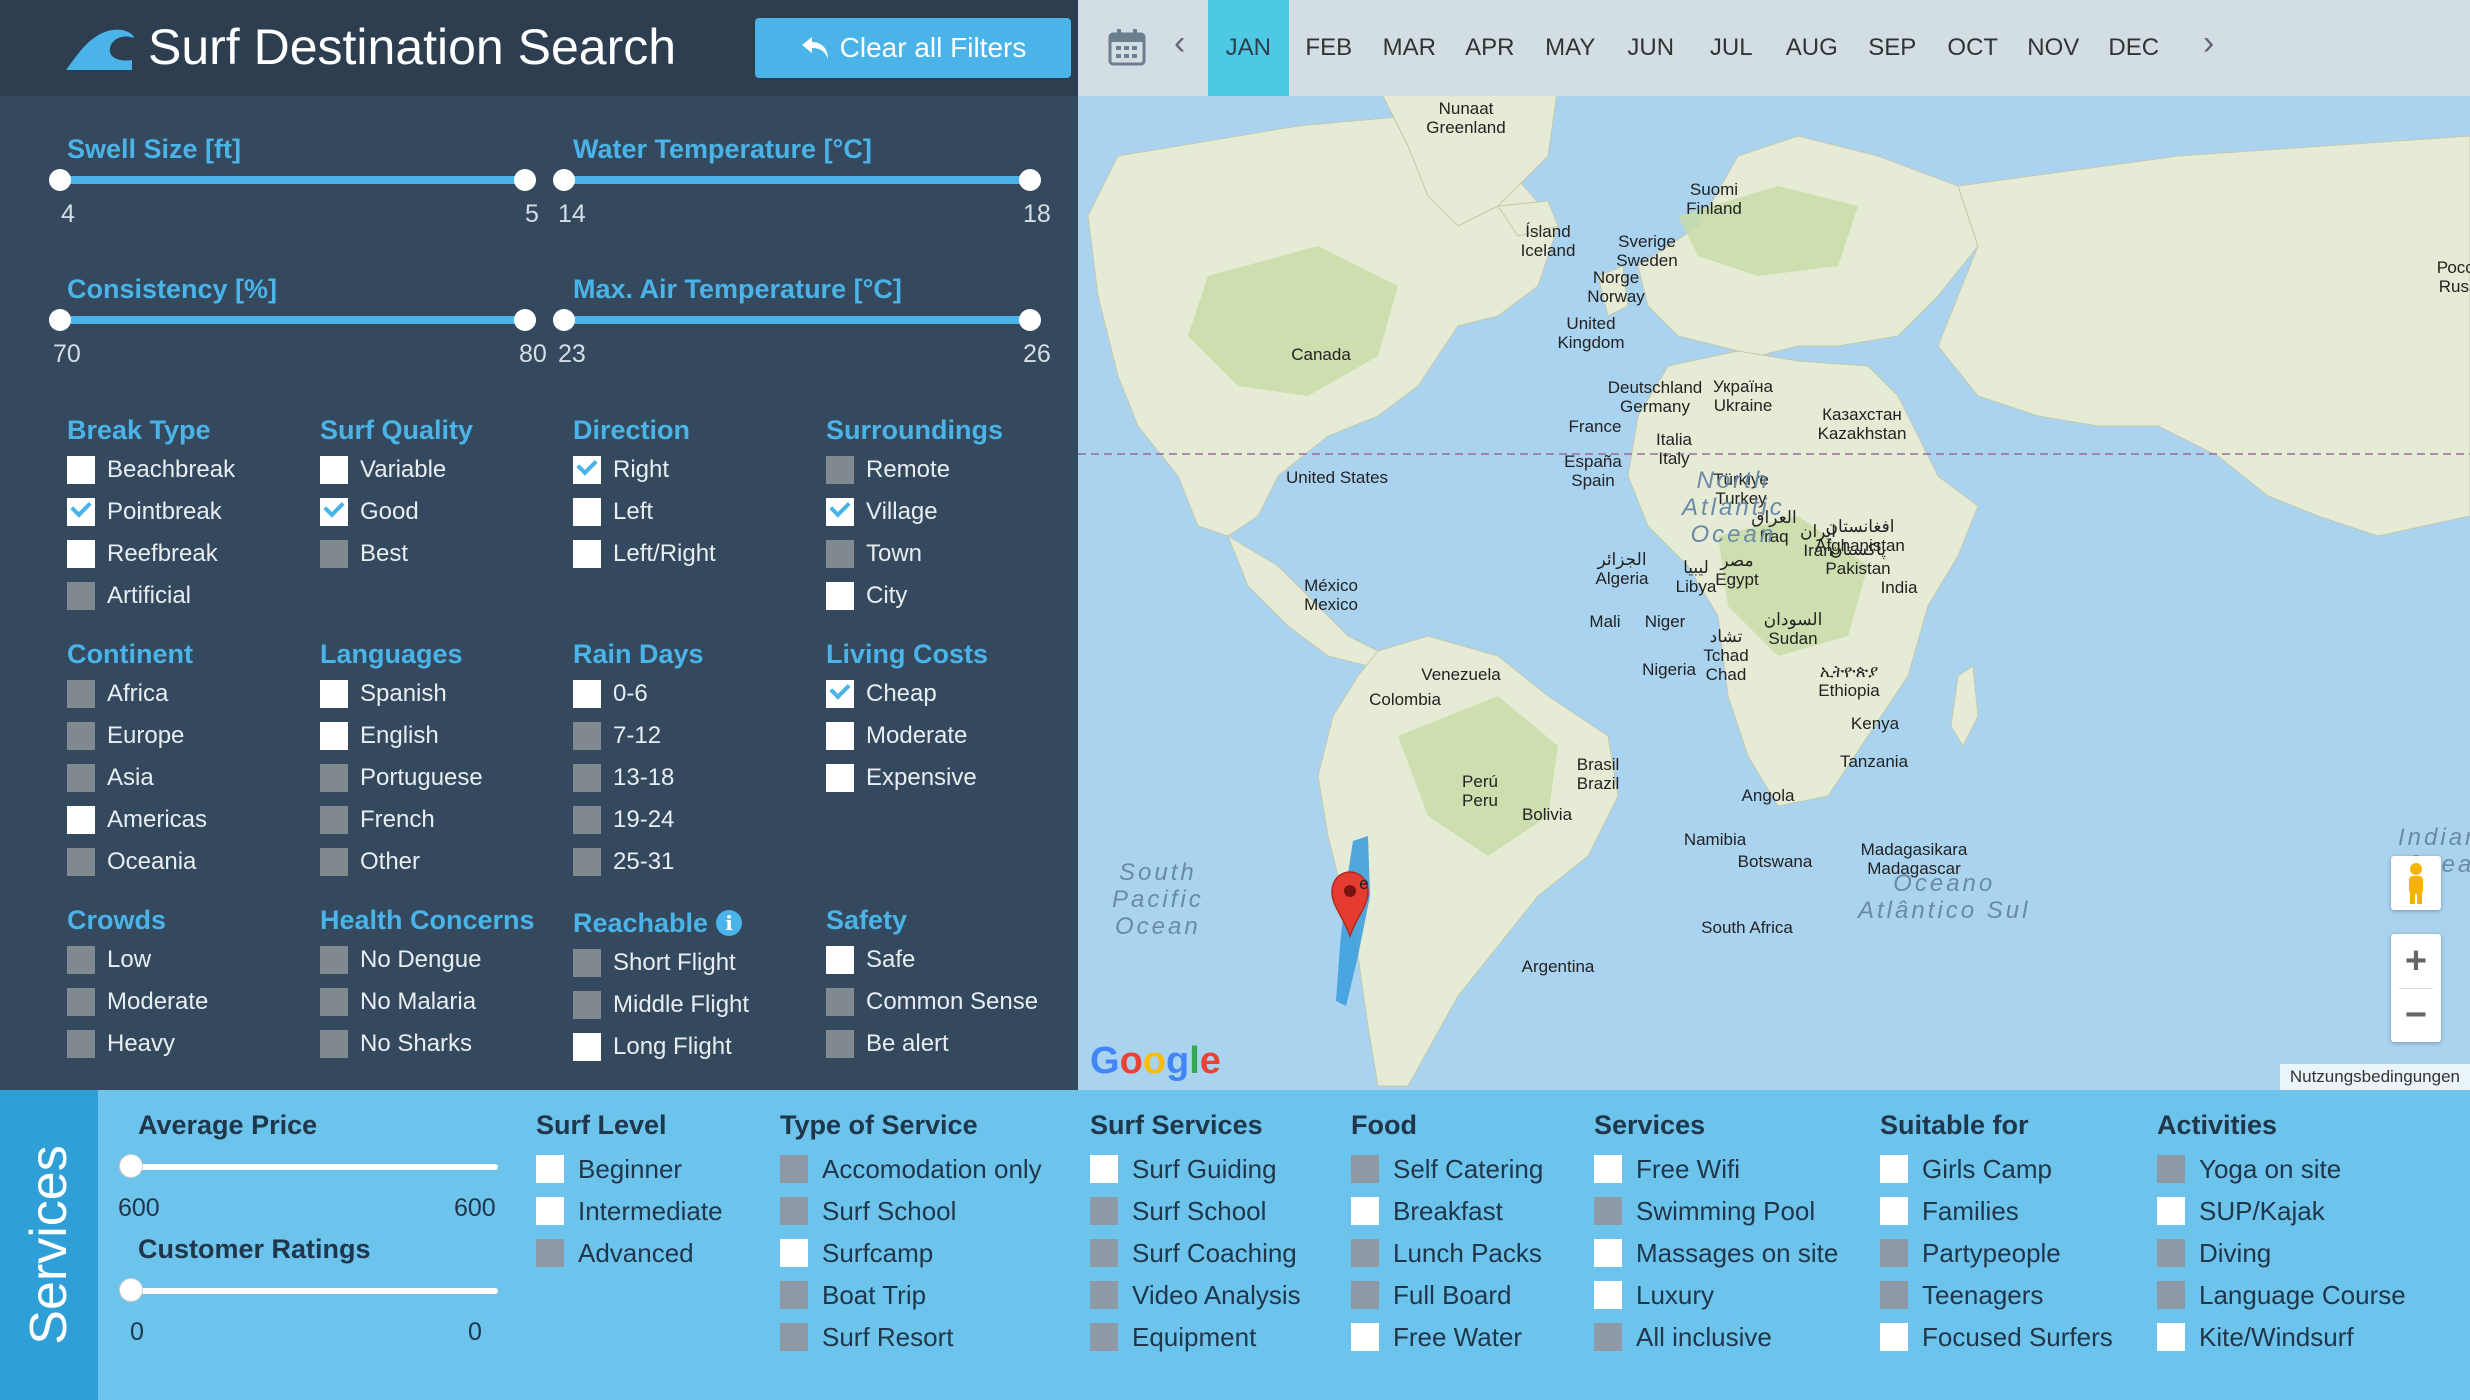  I want to click on filter-option-7-12: 7-12, so click(698, 736).